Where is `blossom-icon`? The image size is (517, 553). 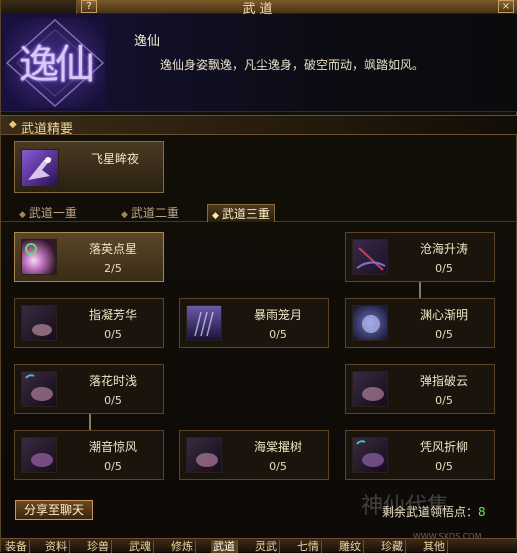
blossom-icon is located at coordinates (204, 455).